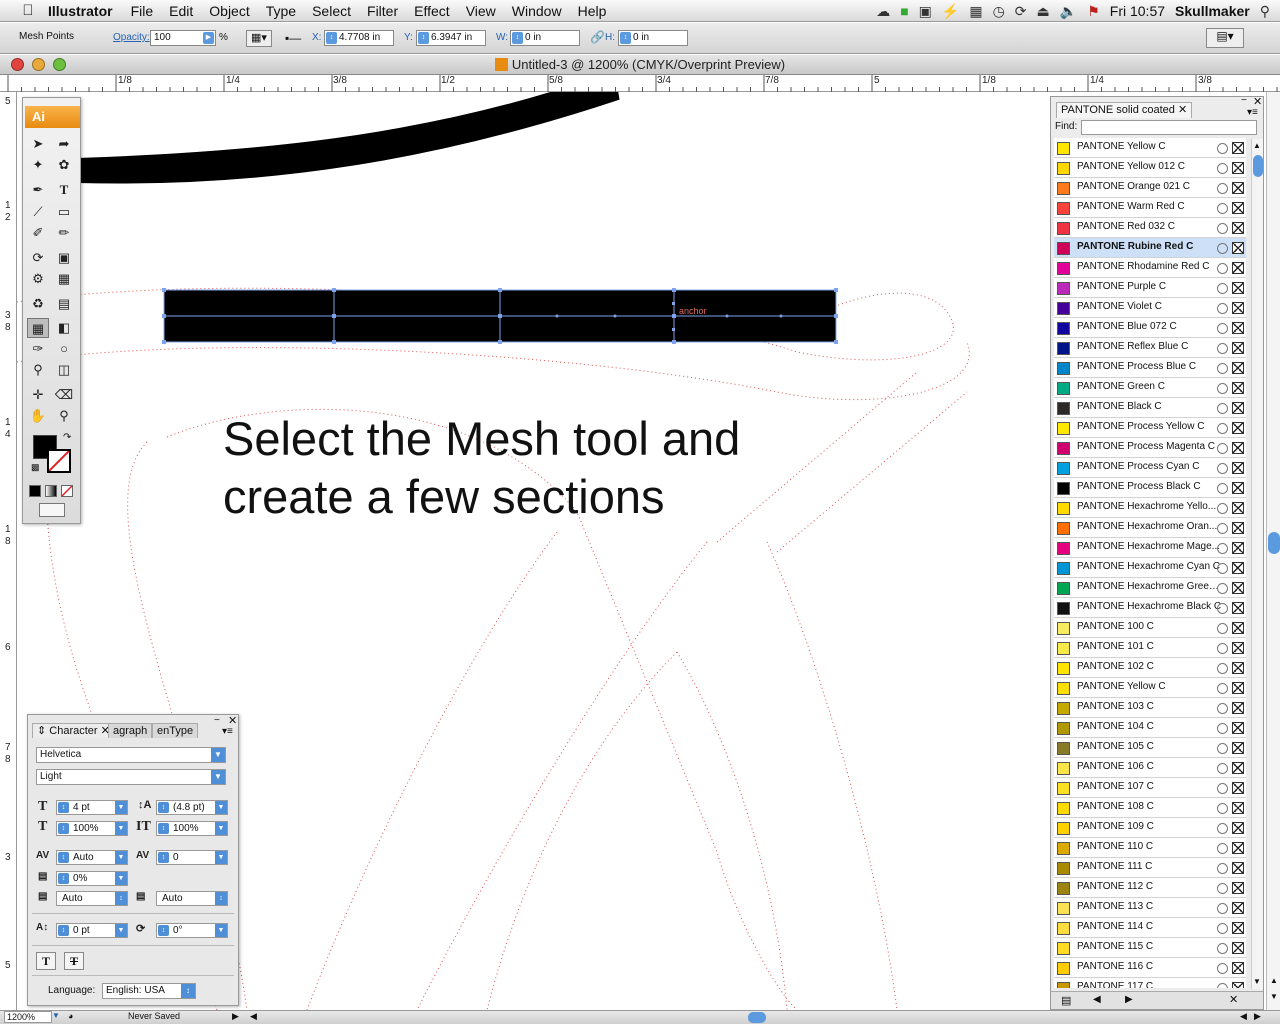 Image resolution: width=1280 pixels, height=1024 pixels. What do you see at coordinates (1150, 868) in the screenshot?
I see `swatch-row: PANTONE 111 C` at bounding box center [1150, 868].